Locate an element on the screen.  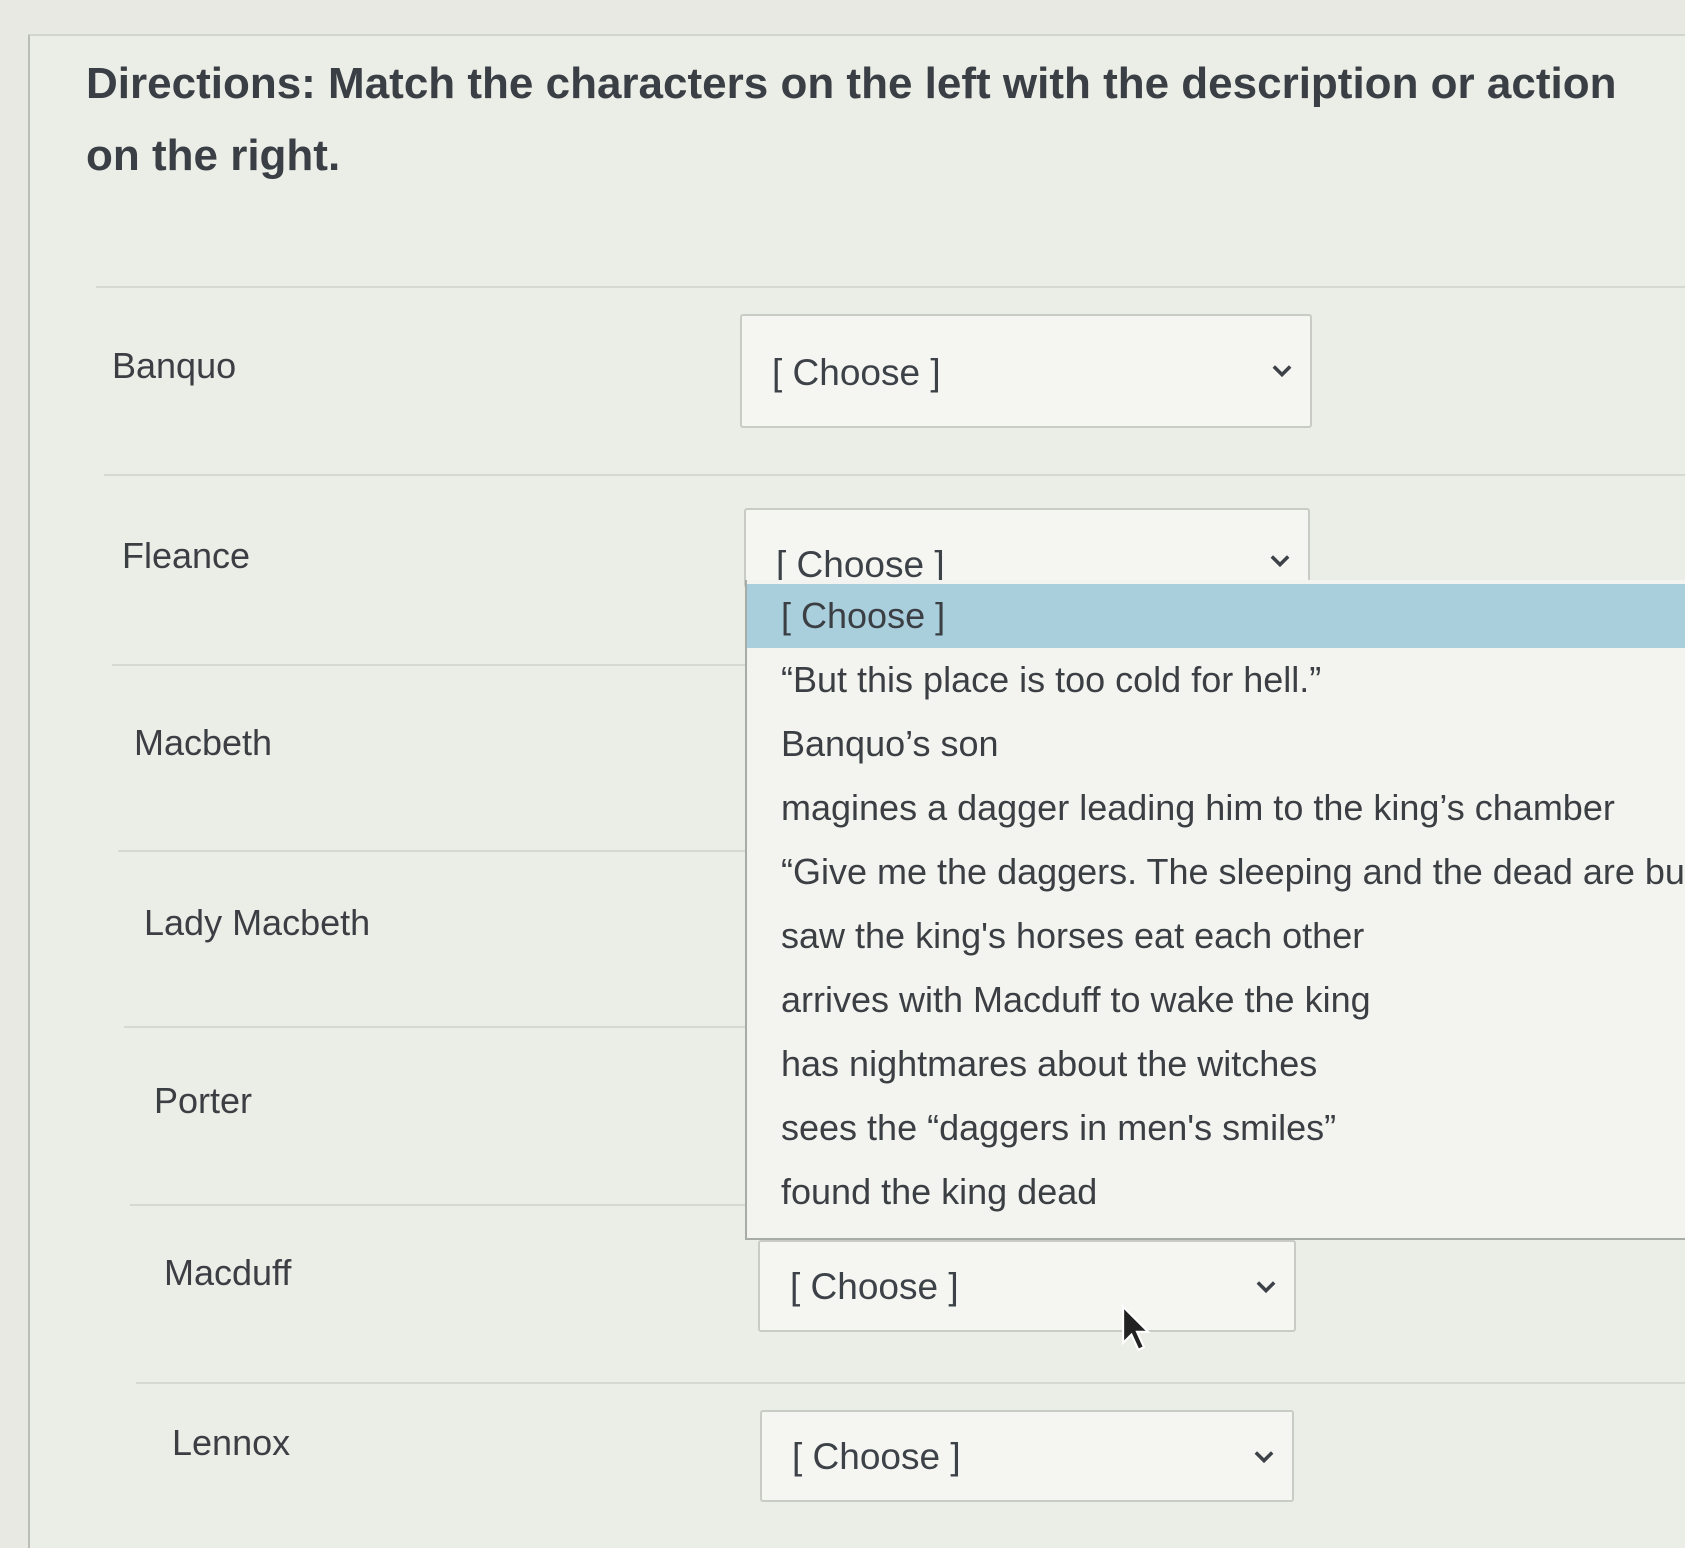
option-daggers-in-smiles: sees the “daggers in men's smiles” is located at coordinates (1216, 1128).